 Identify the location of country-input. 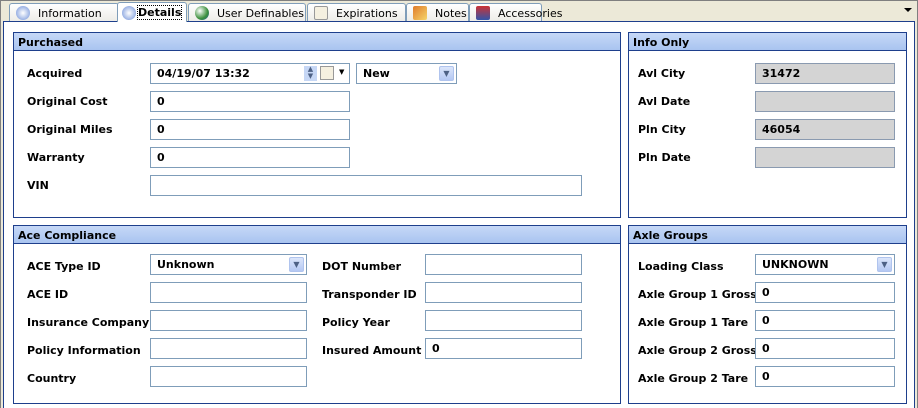
(228, 376).